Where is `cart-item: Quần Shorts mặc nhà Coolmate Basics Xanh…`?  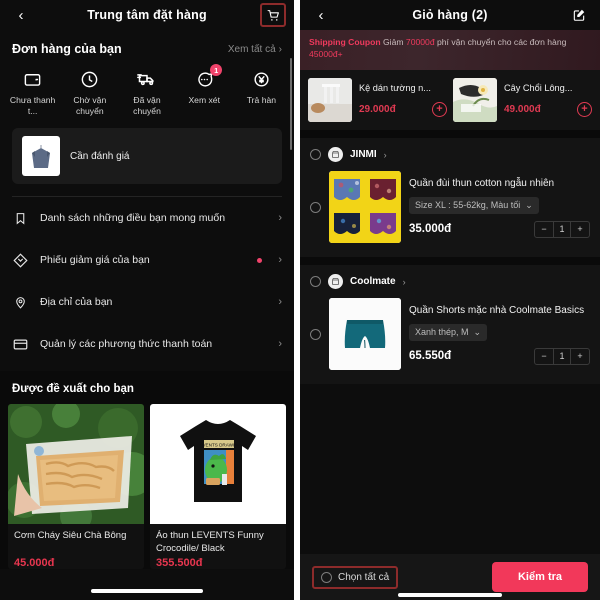
cart-item: Quần Shorts mặc nhà Coolmate Basics Xanh… is located at coordinates (450, 336).